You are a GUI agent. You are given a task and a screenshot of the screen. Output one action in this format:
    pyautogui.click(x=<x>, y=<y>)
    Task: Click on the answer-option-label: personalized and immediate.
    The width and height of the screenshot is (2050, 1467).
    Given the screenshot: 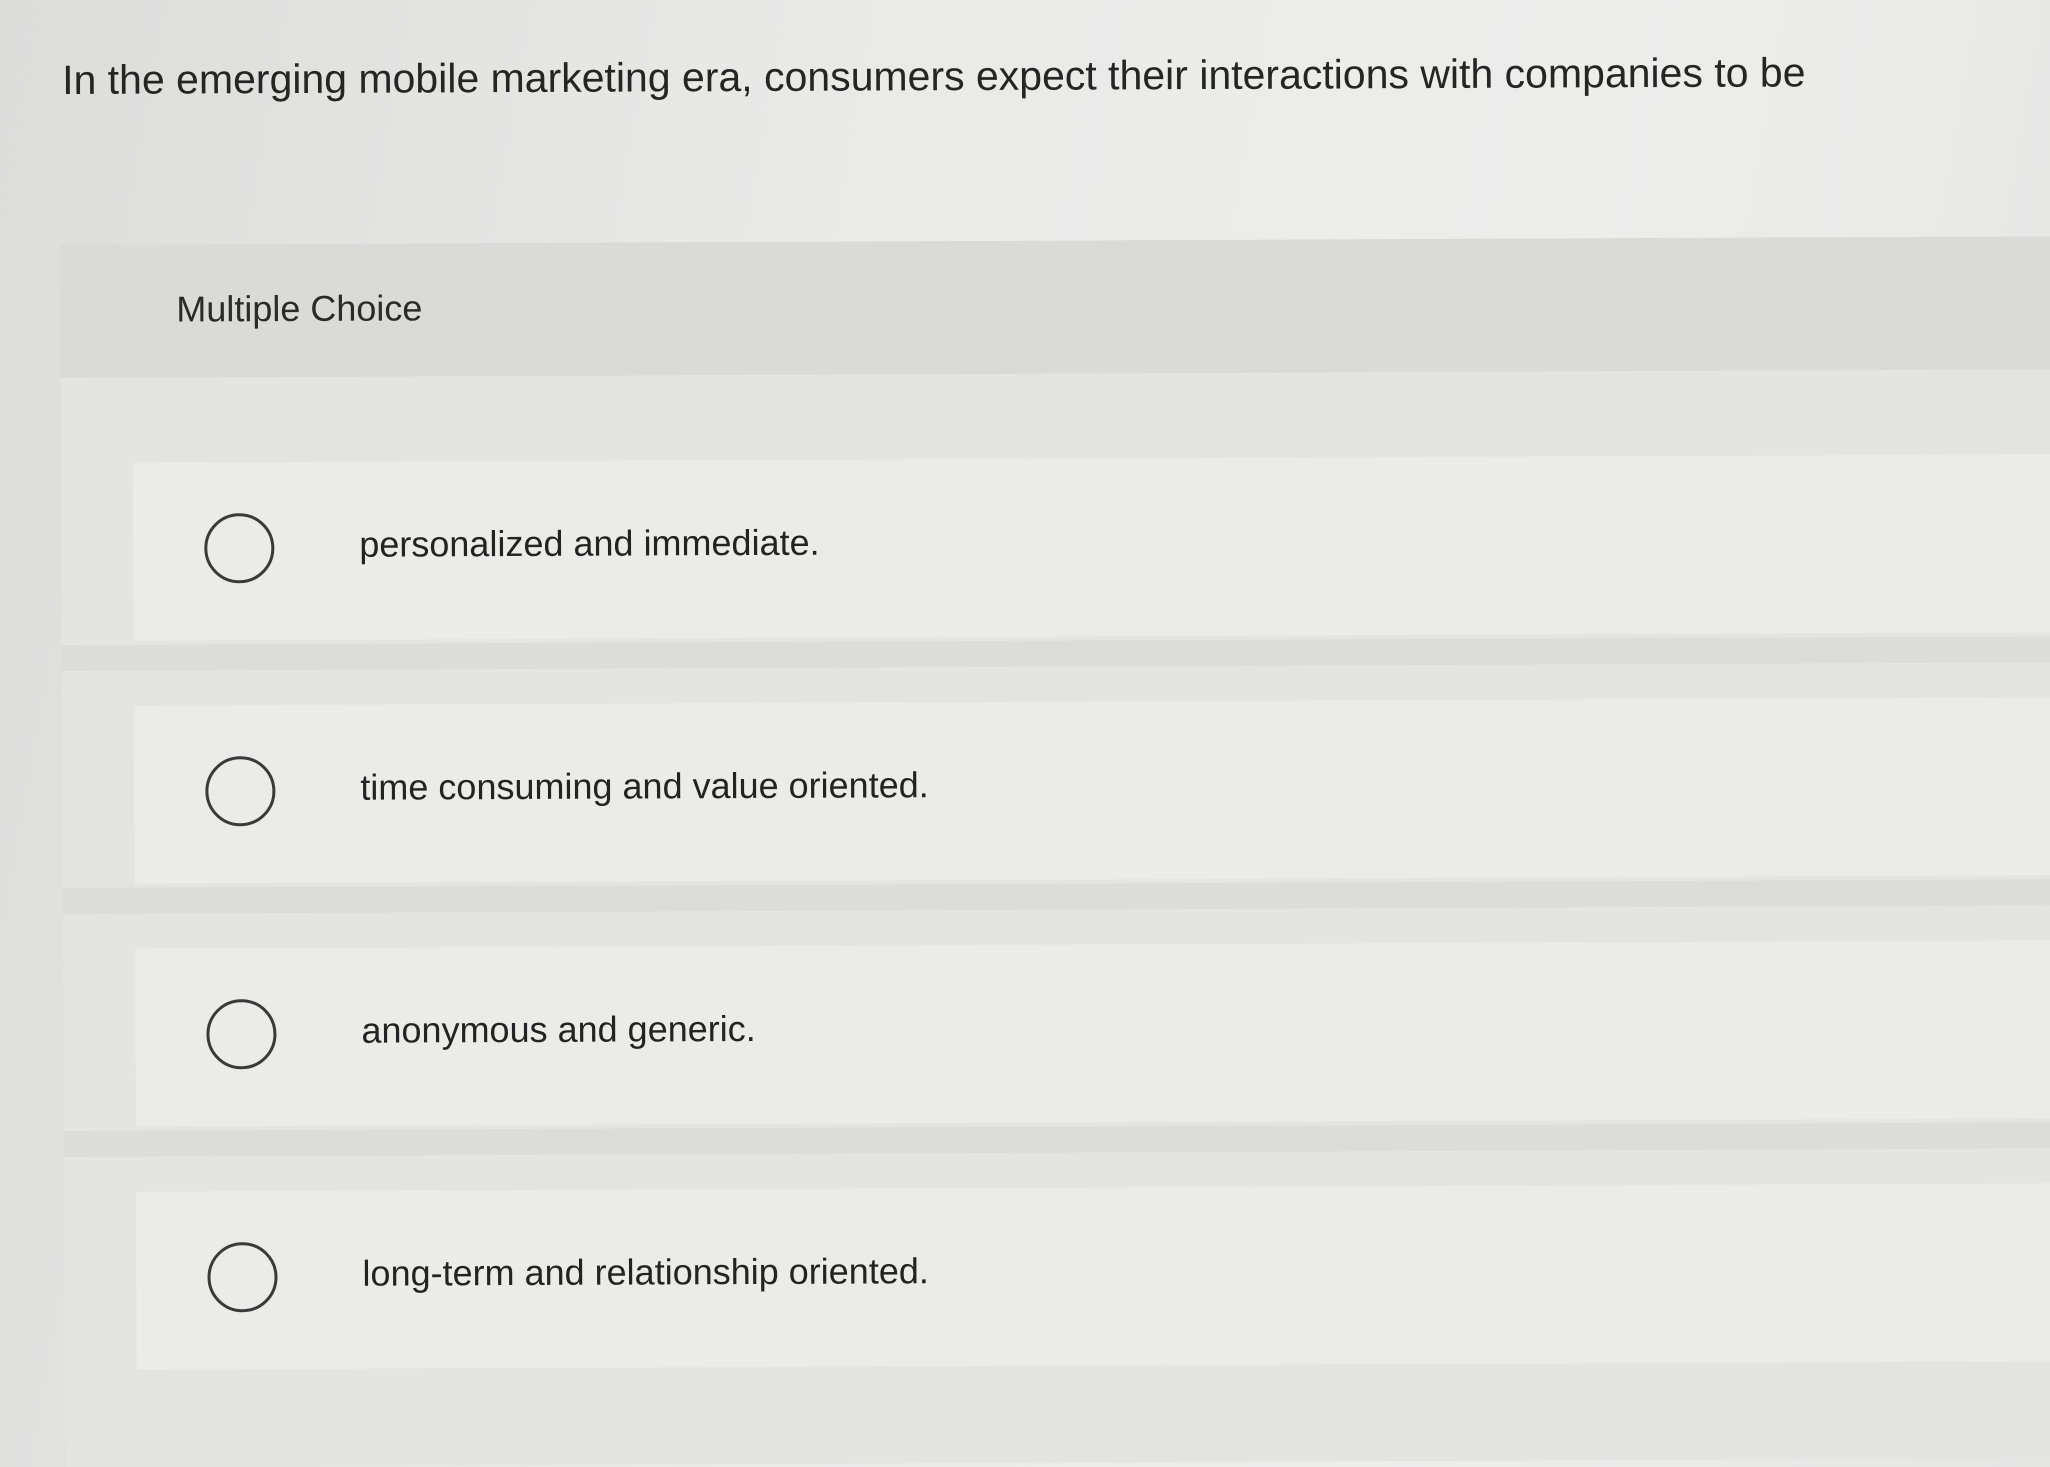 What is the action you would take?
    pyautogui.click(x=589, y=544)
    